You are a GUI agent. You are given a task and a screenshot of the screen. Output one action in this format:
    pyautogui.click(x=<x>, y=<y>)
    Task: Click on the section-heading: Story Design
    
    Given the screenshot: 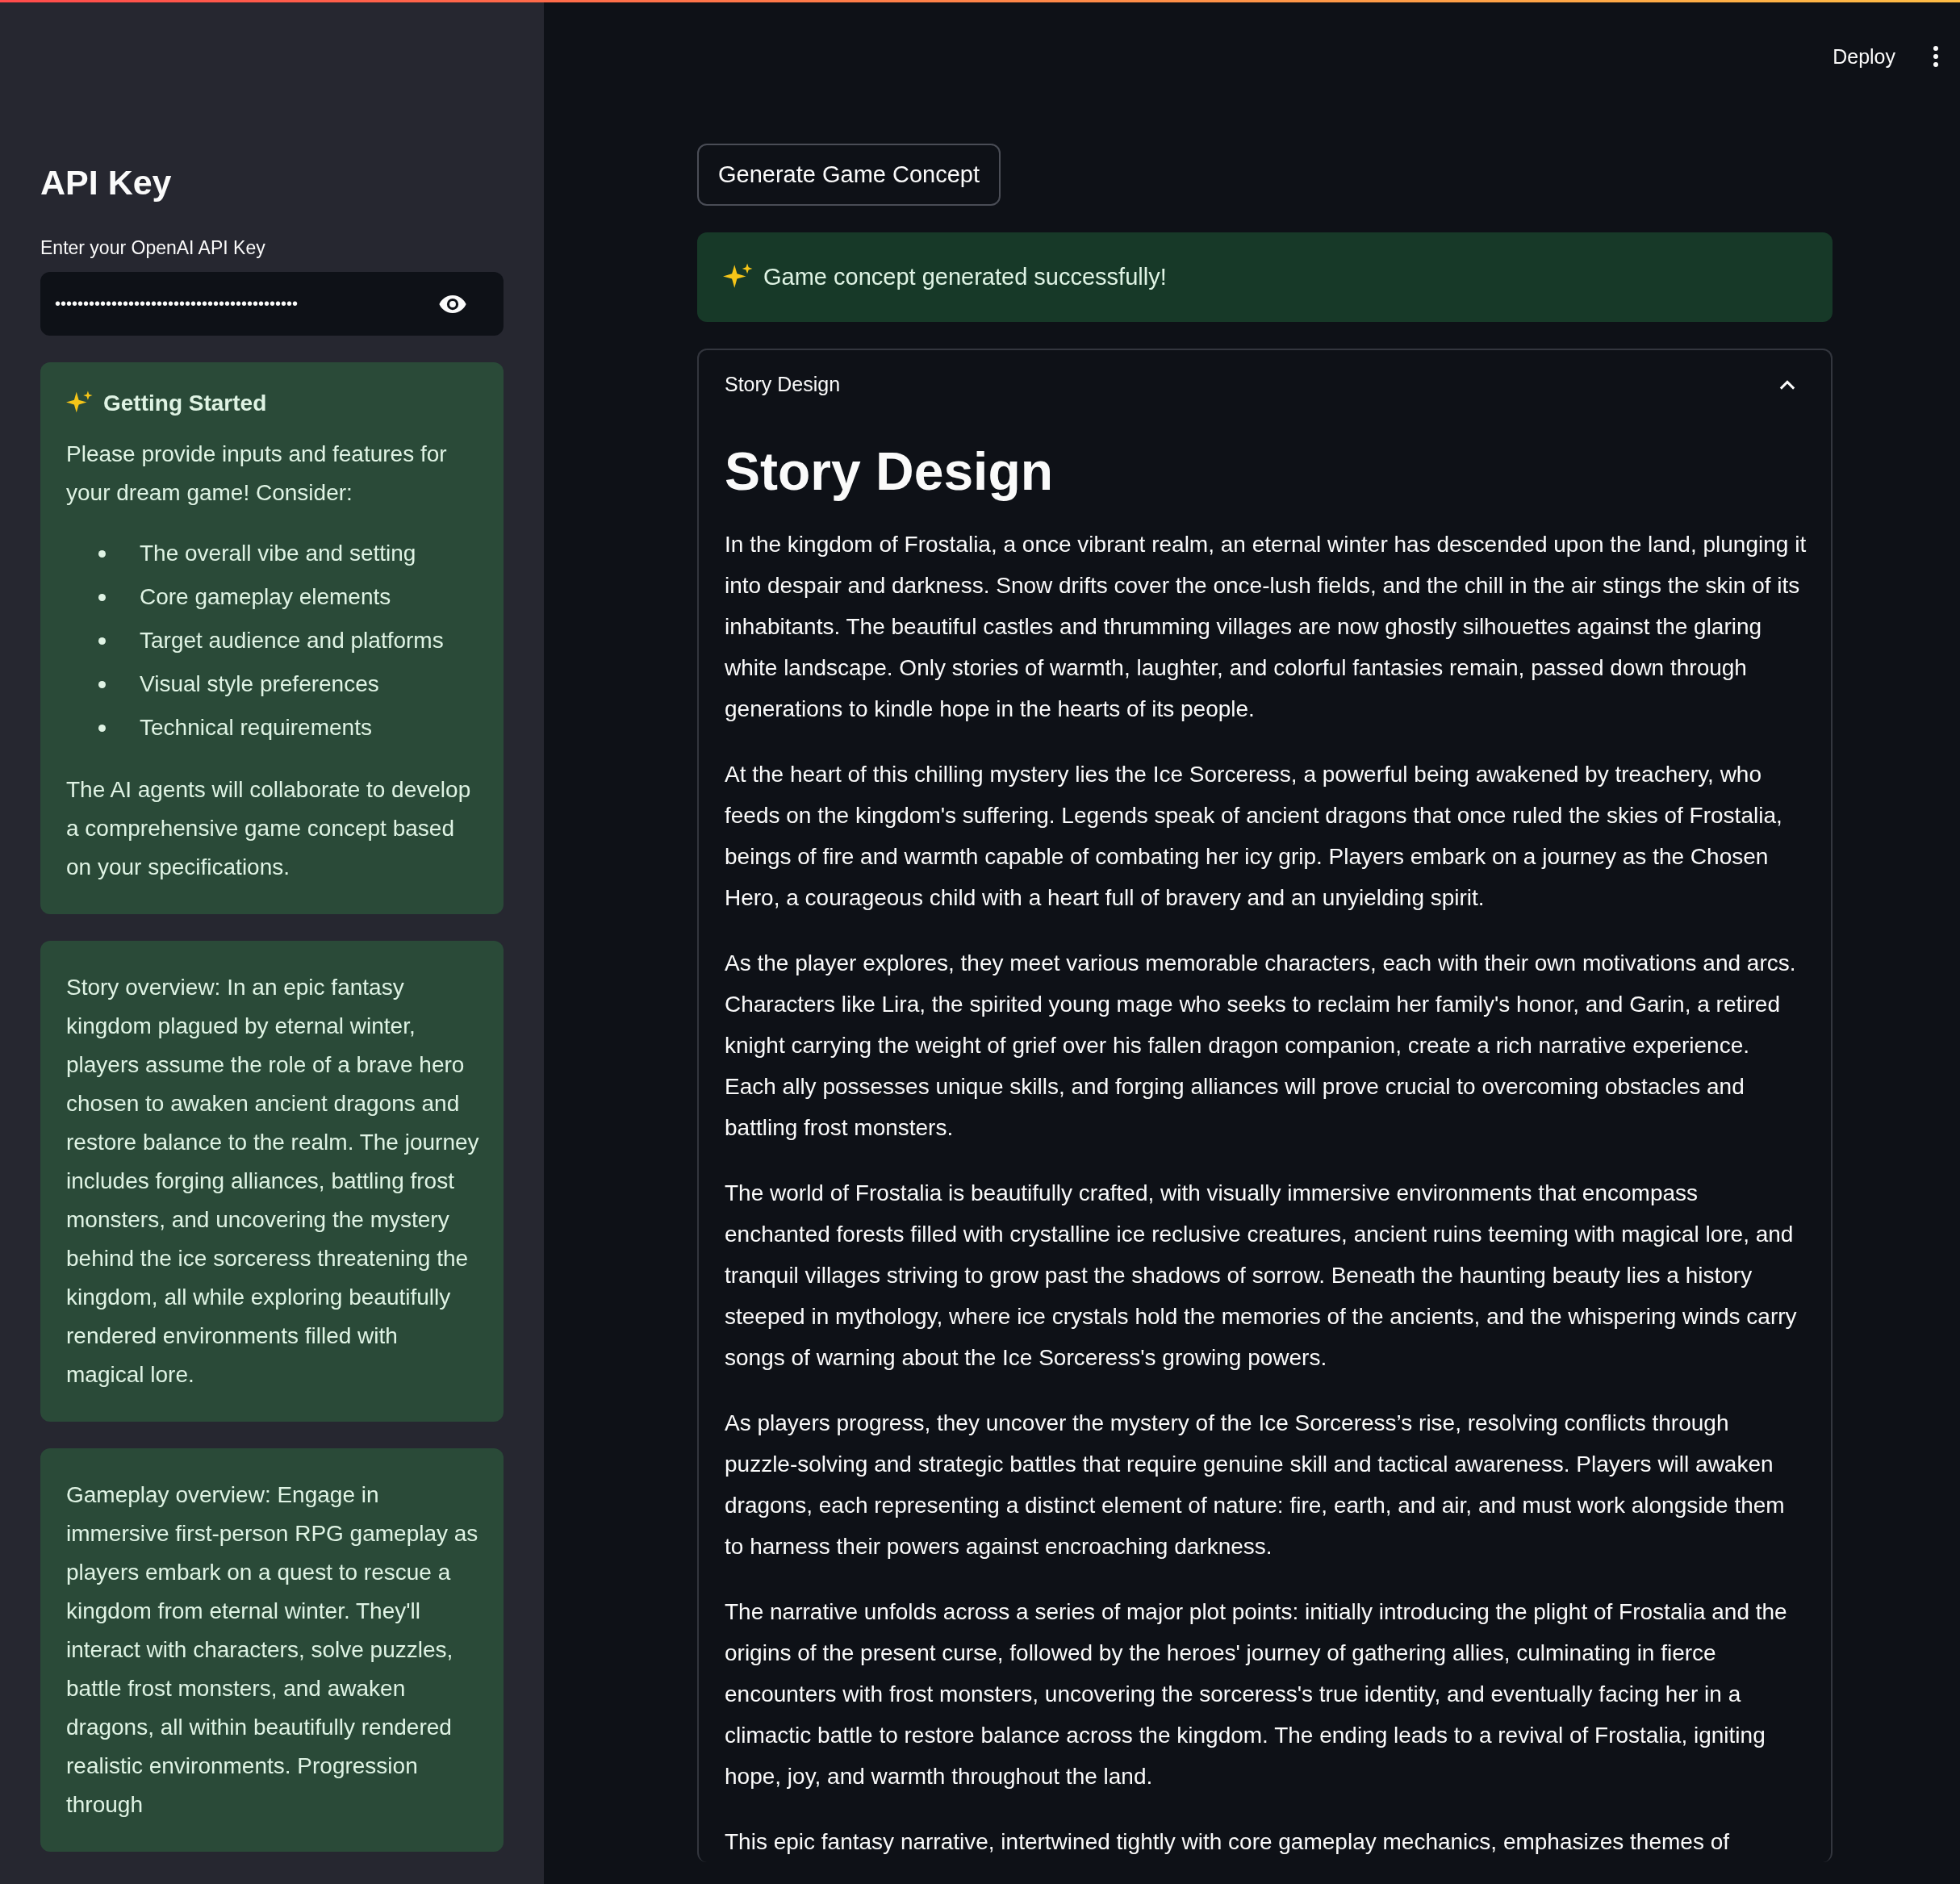 What is the action you would take?
    pyautogui.click(x=890, y=472)
    